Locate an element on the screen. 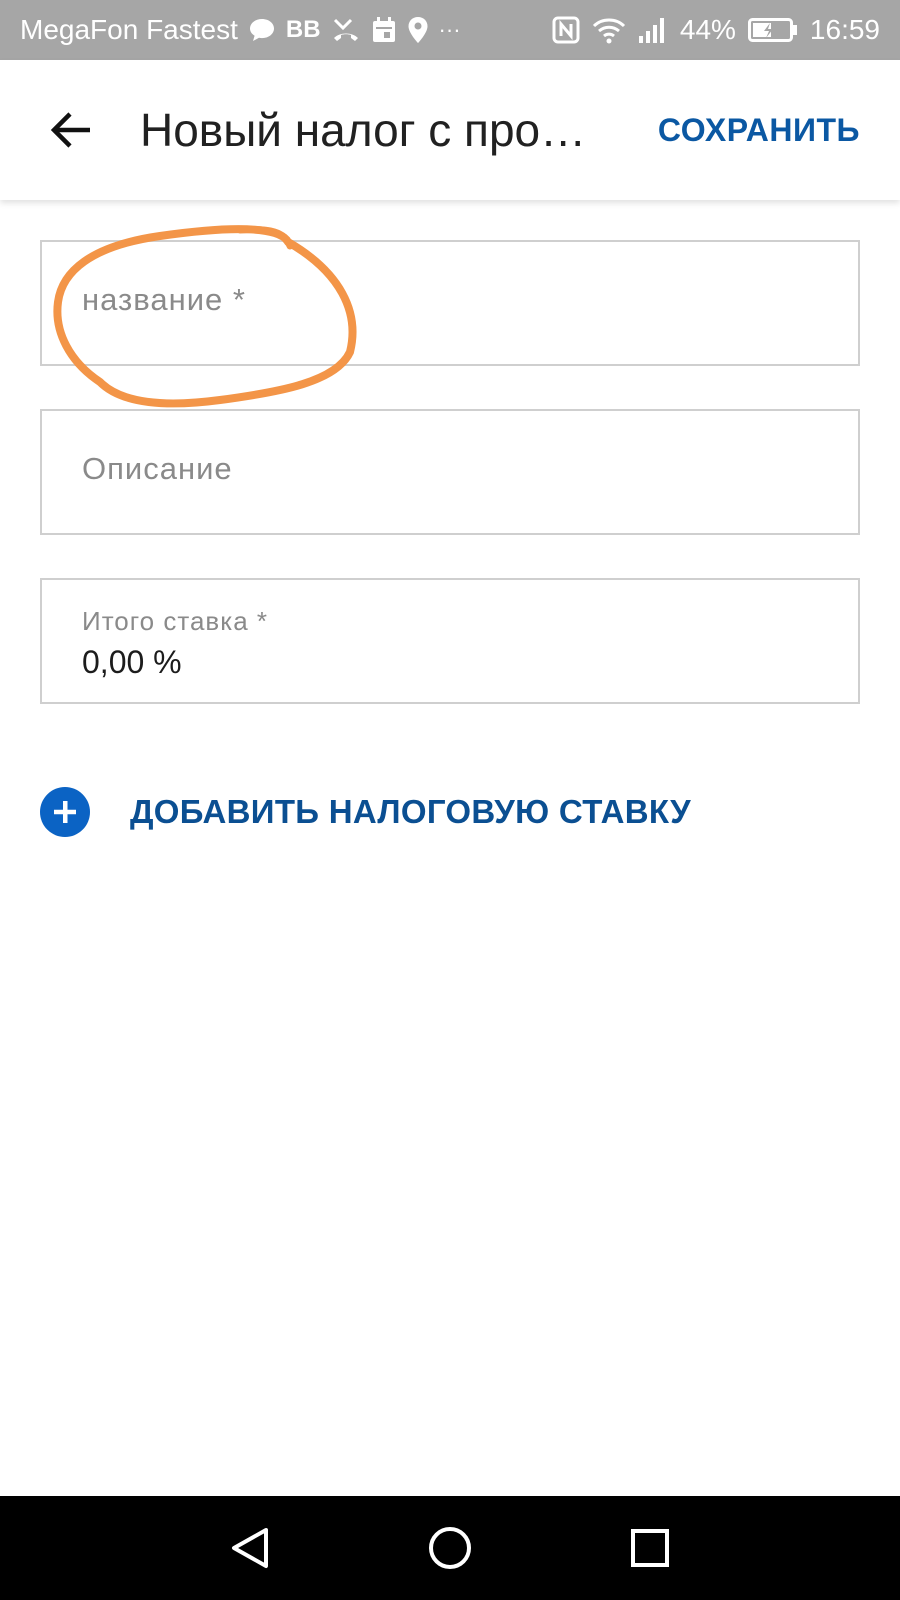 This screenshot has width=900, height=1600. arrow-left-icon is located at coordinates (70, 130).